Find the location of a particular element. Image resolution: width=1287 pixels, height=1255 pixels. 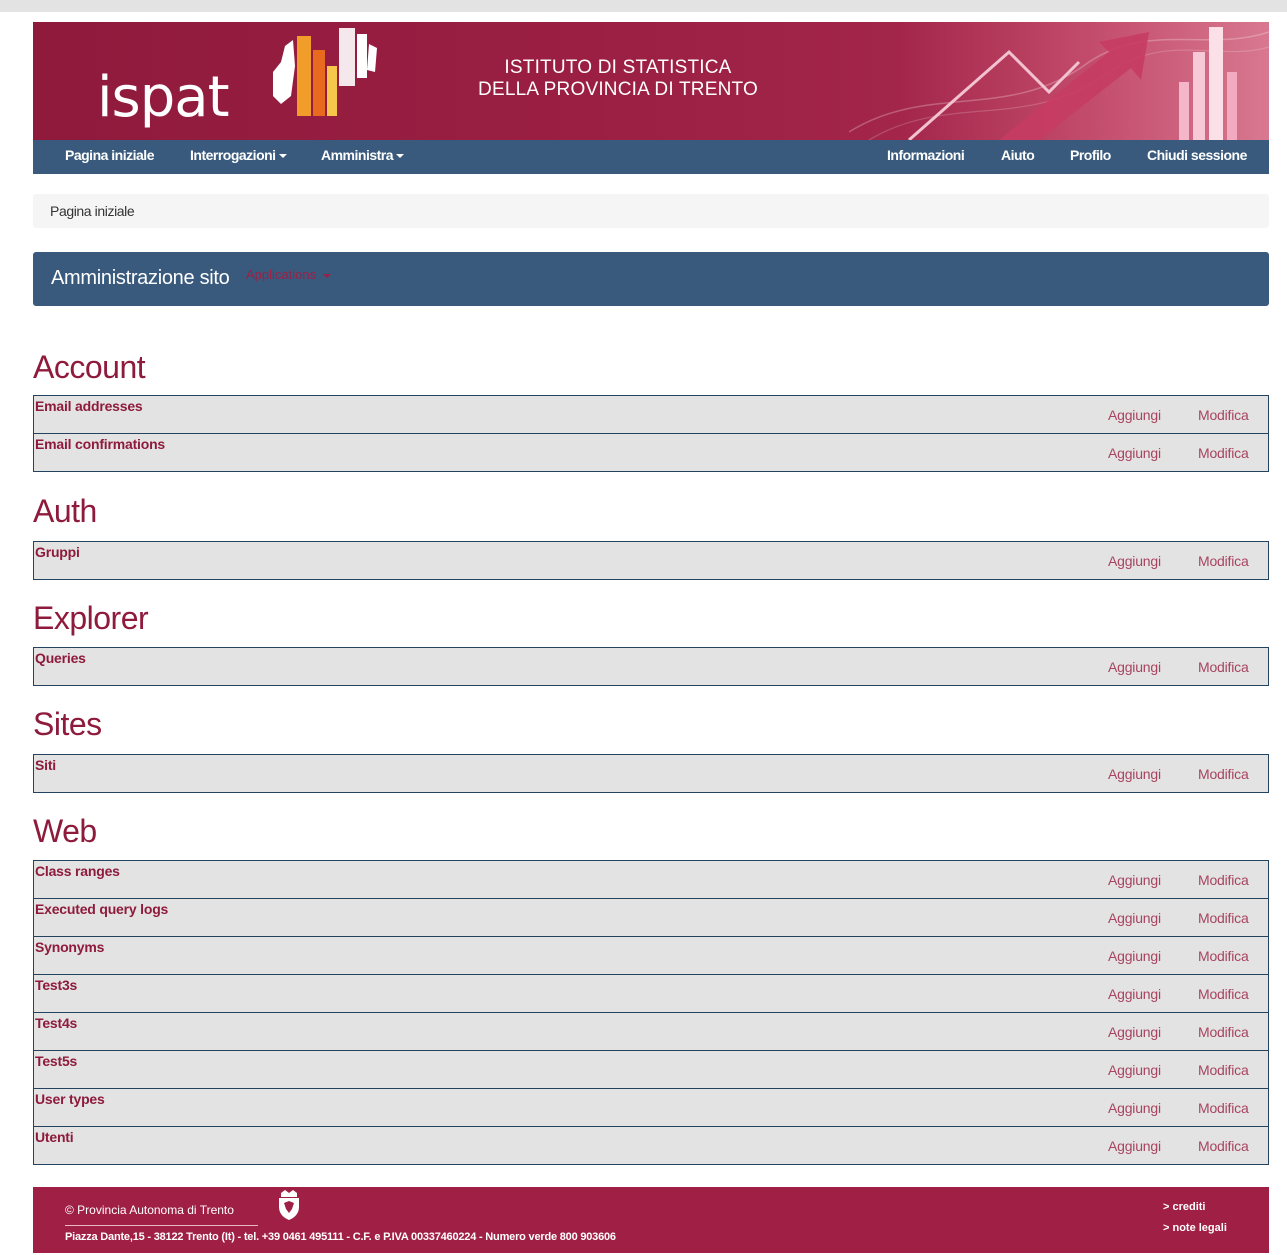

model-row: Utenti Aggiungi Modifica is located at coordinates (651, 1145).